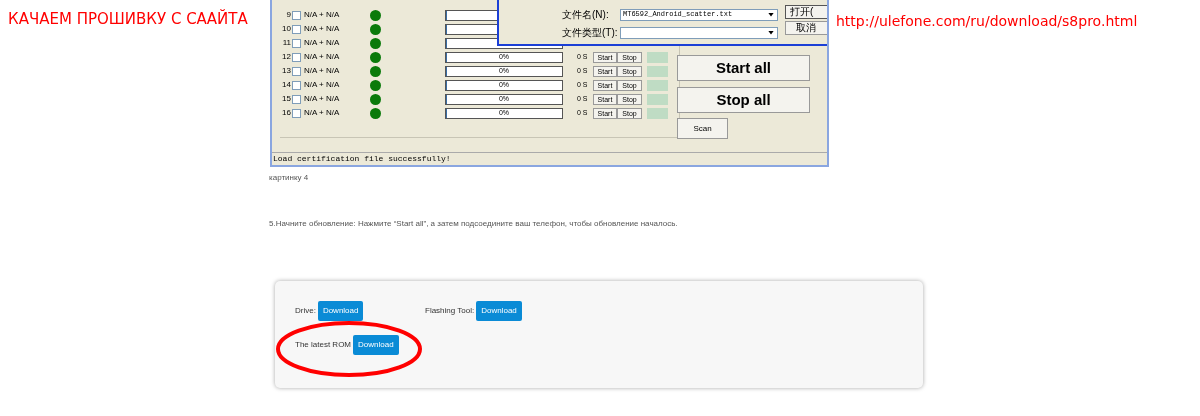 The image size is (1200, 416). What do you see at coordinates (987, 21) in the screenshot?
I see `url-annotation: http://ulefone.com/ru/download/s8pro.html` at bounding box center [987, 21].